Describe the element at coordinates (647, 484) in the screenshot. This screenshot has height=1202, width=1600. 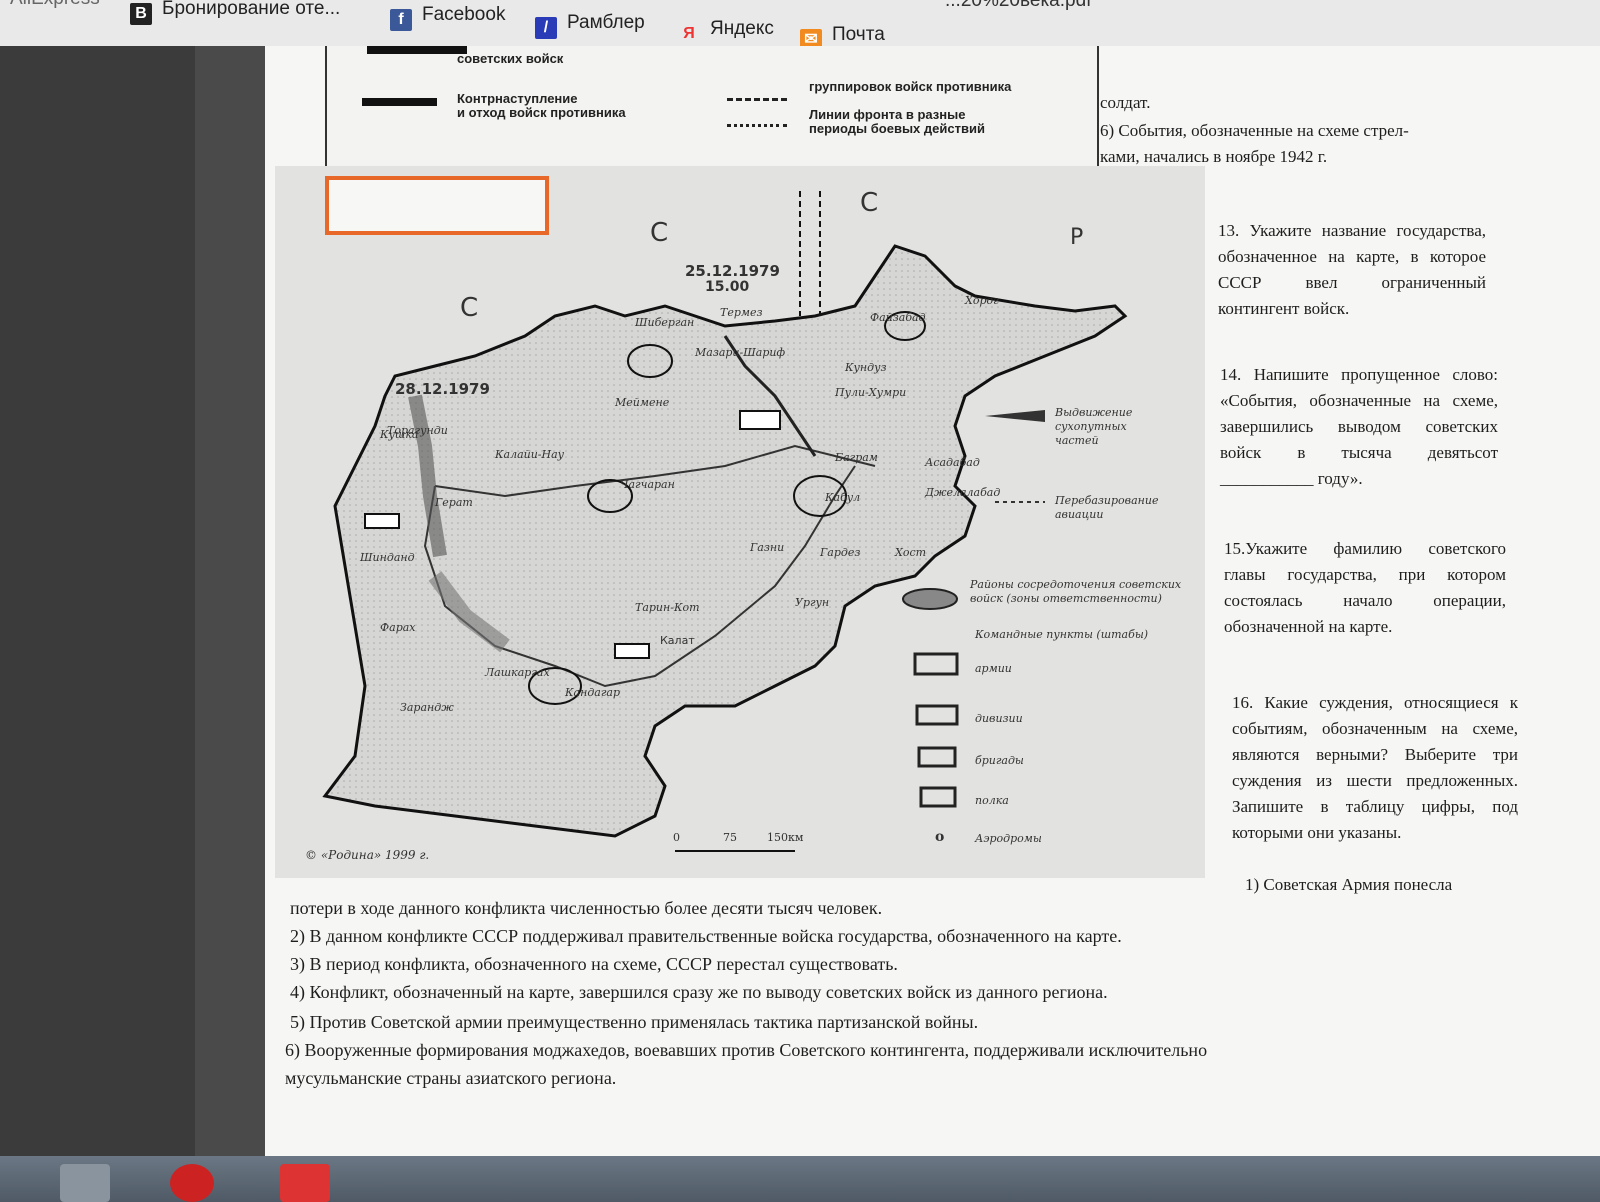
I see `place-label: Чагчаран` at that location.